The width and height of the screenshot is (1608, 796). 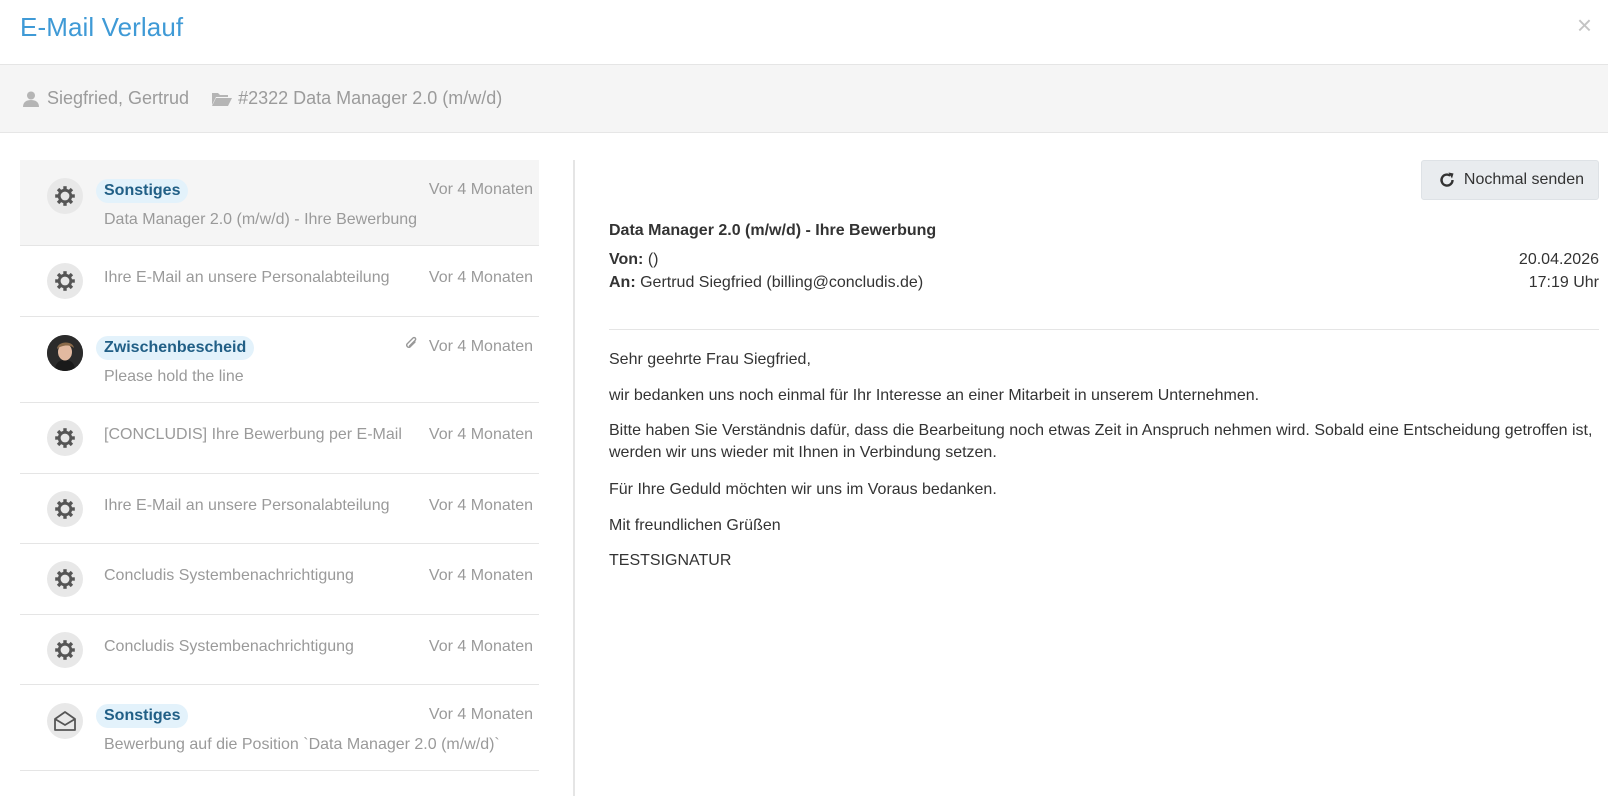 What do you see at coordinates (253, 434) in the screenshot?
I see `mail-subject-preview: [CONCLUDIS] Ihre Bewerbung per E-Mail` at bounding box center [253, 434].